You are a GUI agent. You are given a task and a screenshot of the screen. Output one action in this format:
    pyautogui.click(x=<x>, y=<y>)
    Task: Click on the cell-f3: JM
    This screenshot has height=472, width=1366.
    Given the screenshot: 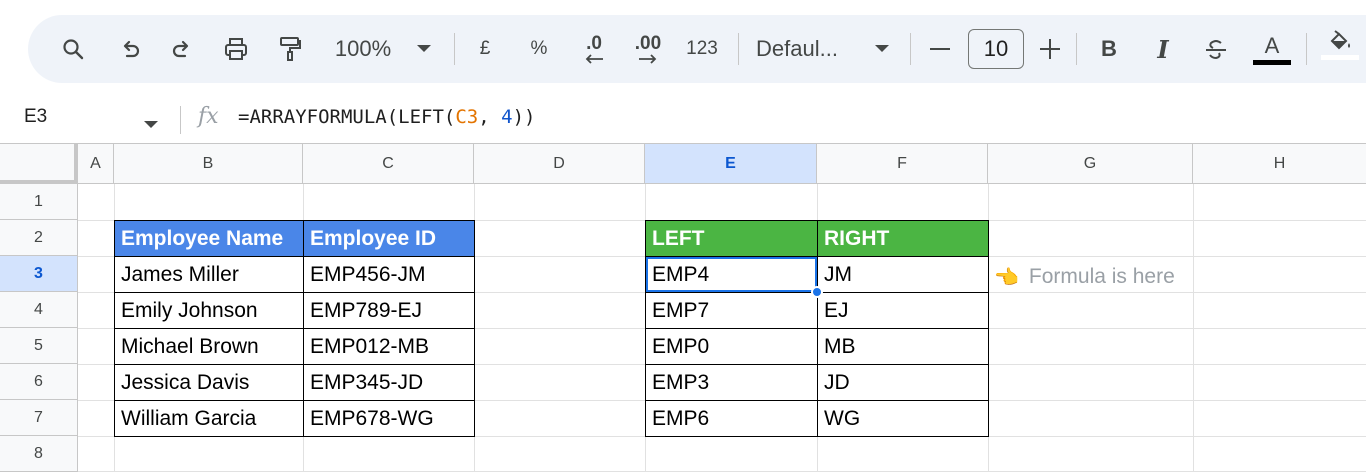 What is the action you would take?
    pyautogui.click(x=903, y=274)
    